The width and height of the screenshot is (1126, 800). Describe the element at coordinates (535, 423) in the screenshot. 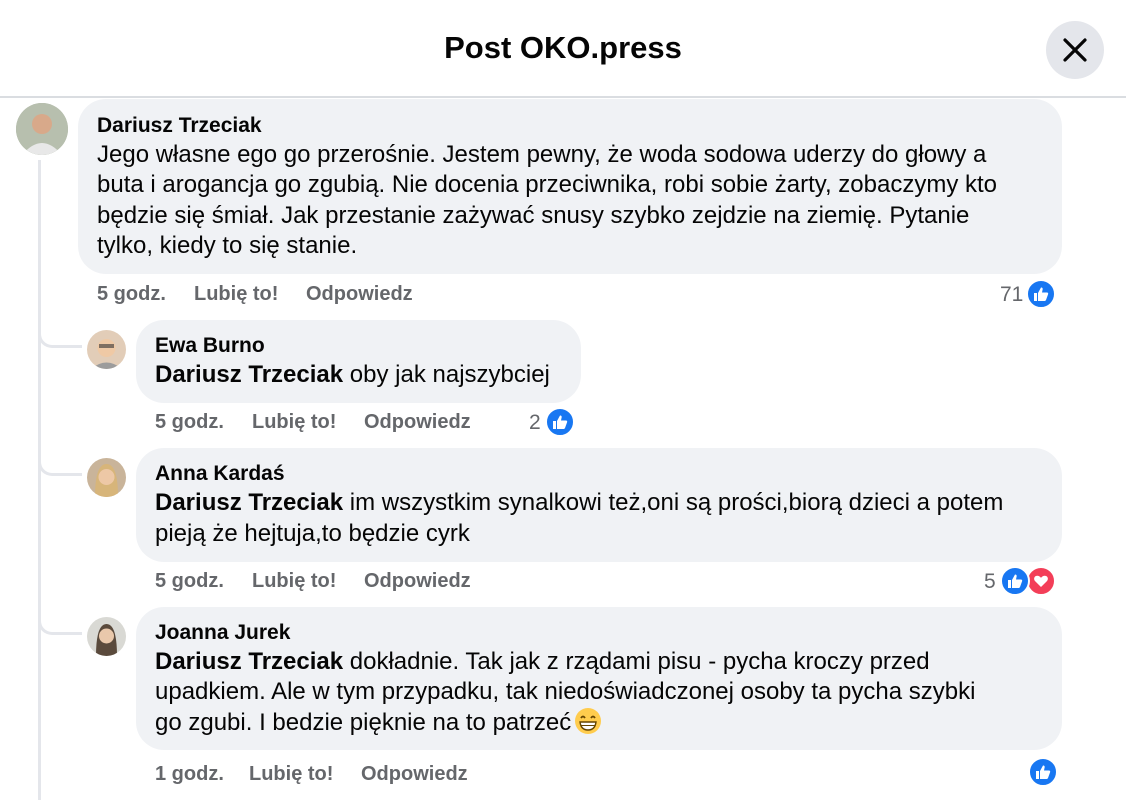

I see `reaction-count: 2` at that location.